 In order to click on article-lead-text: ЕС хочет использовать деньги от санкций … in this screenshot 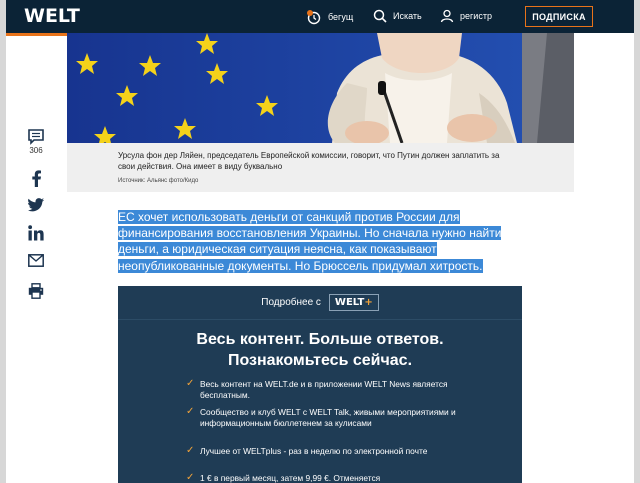, I will do `click(310, 241)`.